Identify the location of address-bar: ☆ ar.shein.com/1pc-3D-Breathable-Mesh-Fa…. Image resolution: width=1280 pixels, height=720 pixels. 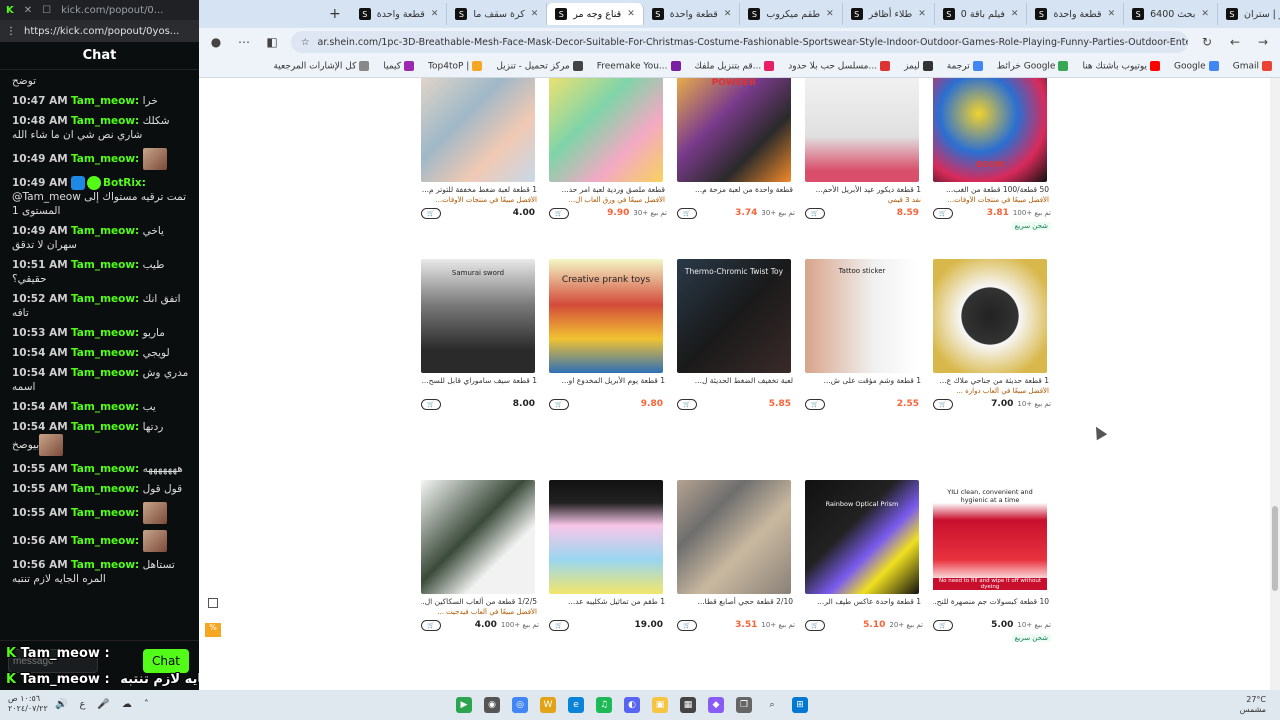
(739, 42).